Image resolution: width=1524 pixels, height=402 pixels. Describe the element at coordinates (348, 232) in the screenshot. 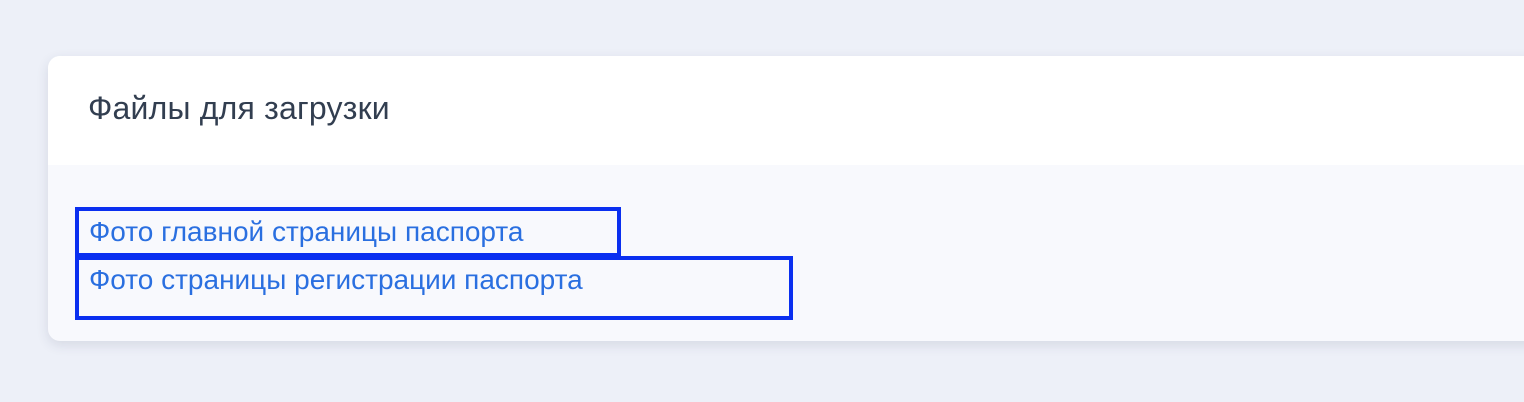

I see `file-link-passport-main-page: Фото главной страницы паспорта` at that location.